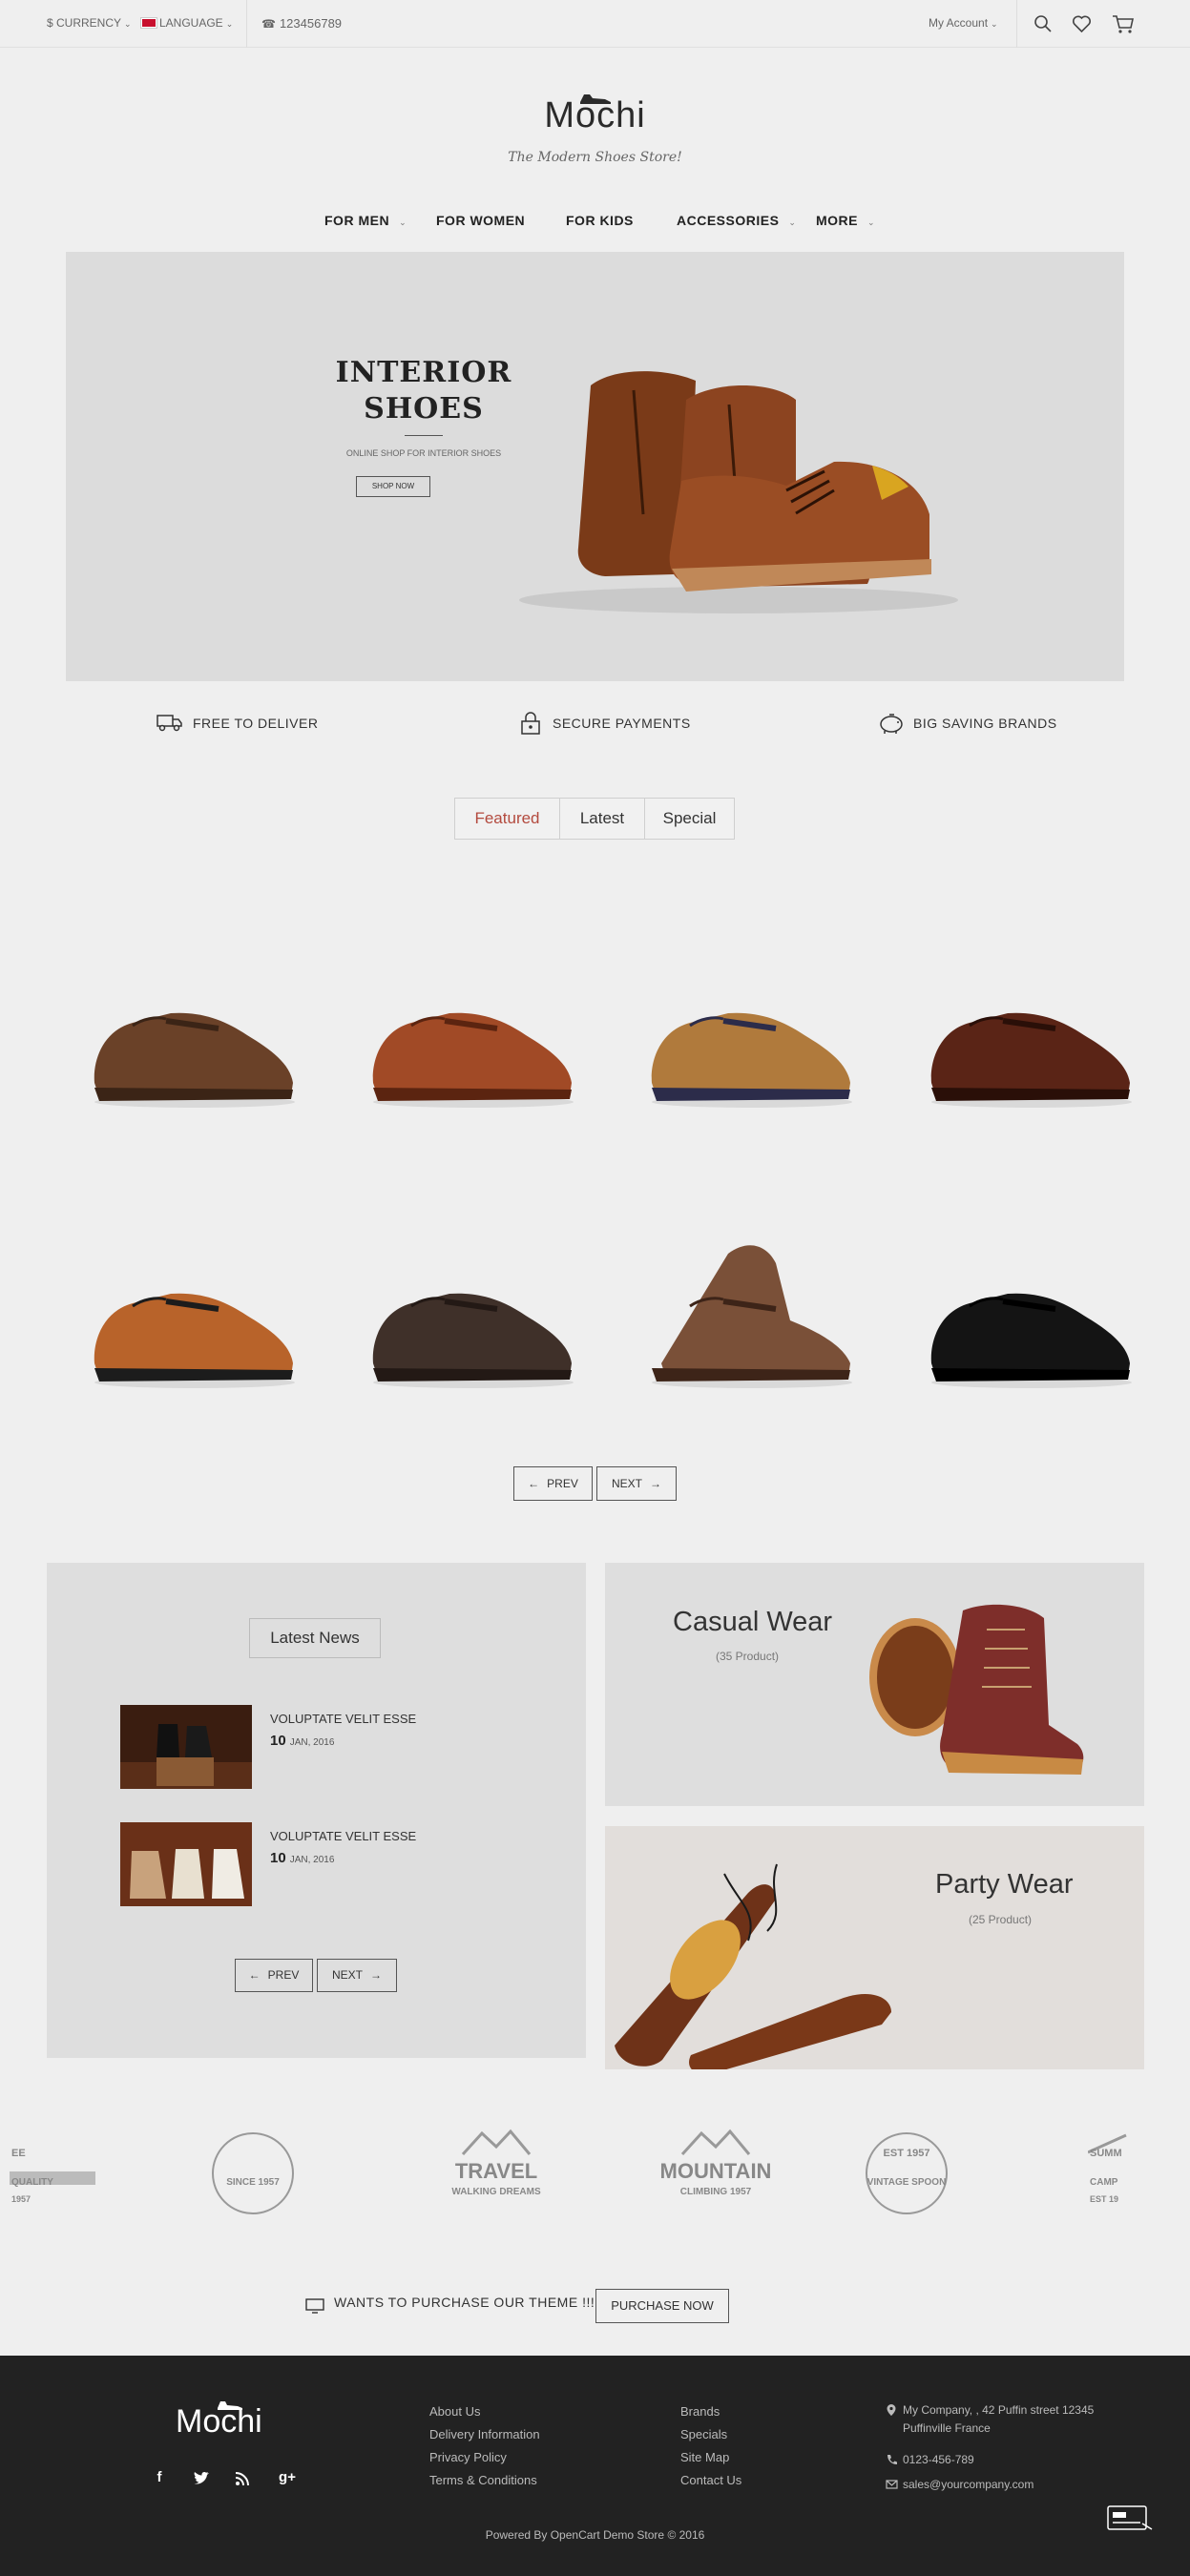 The image size is (1190, 2576). I want to click on language-dropdown: Language ⌄, so click(187, 23).